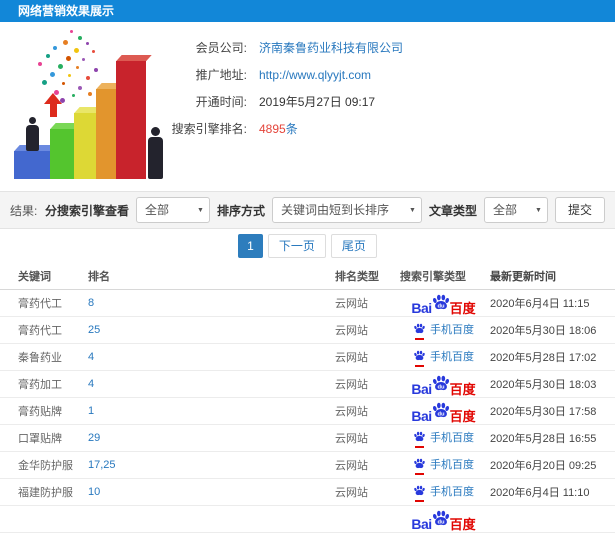  What do you see at coordinates (94, 438) in the screenshot?
I see `rank-link: 29` at bounding box center [94, 438].